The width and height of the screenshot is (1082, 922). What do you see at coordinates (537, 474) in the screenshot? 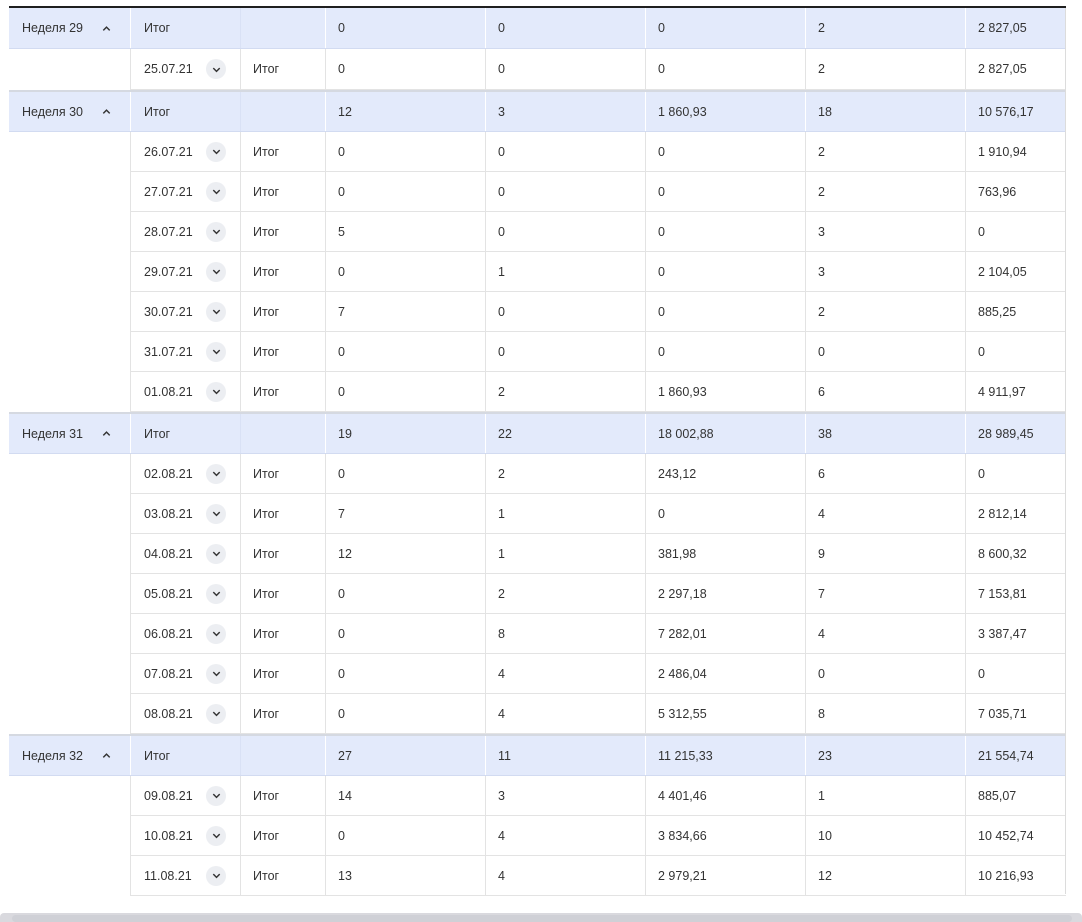
I see `day-row: 02.08.21 Итог 0 2 243,12 6 0` at bounding box center [537, 474].